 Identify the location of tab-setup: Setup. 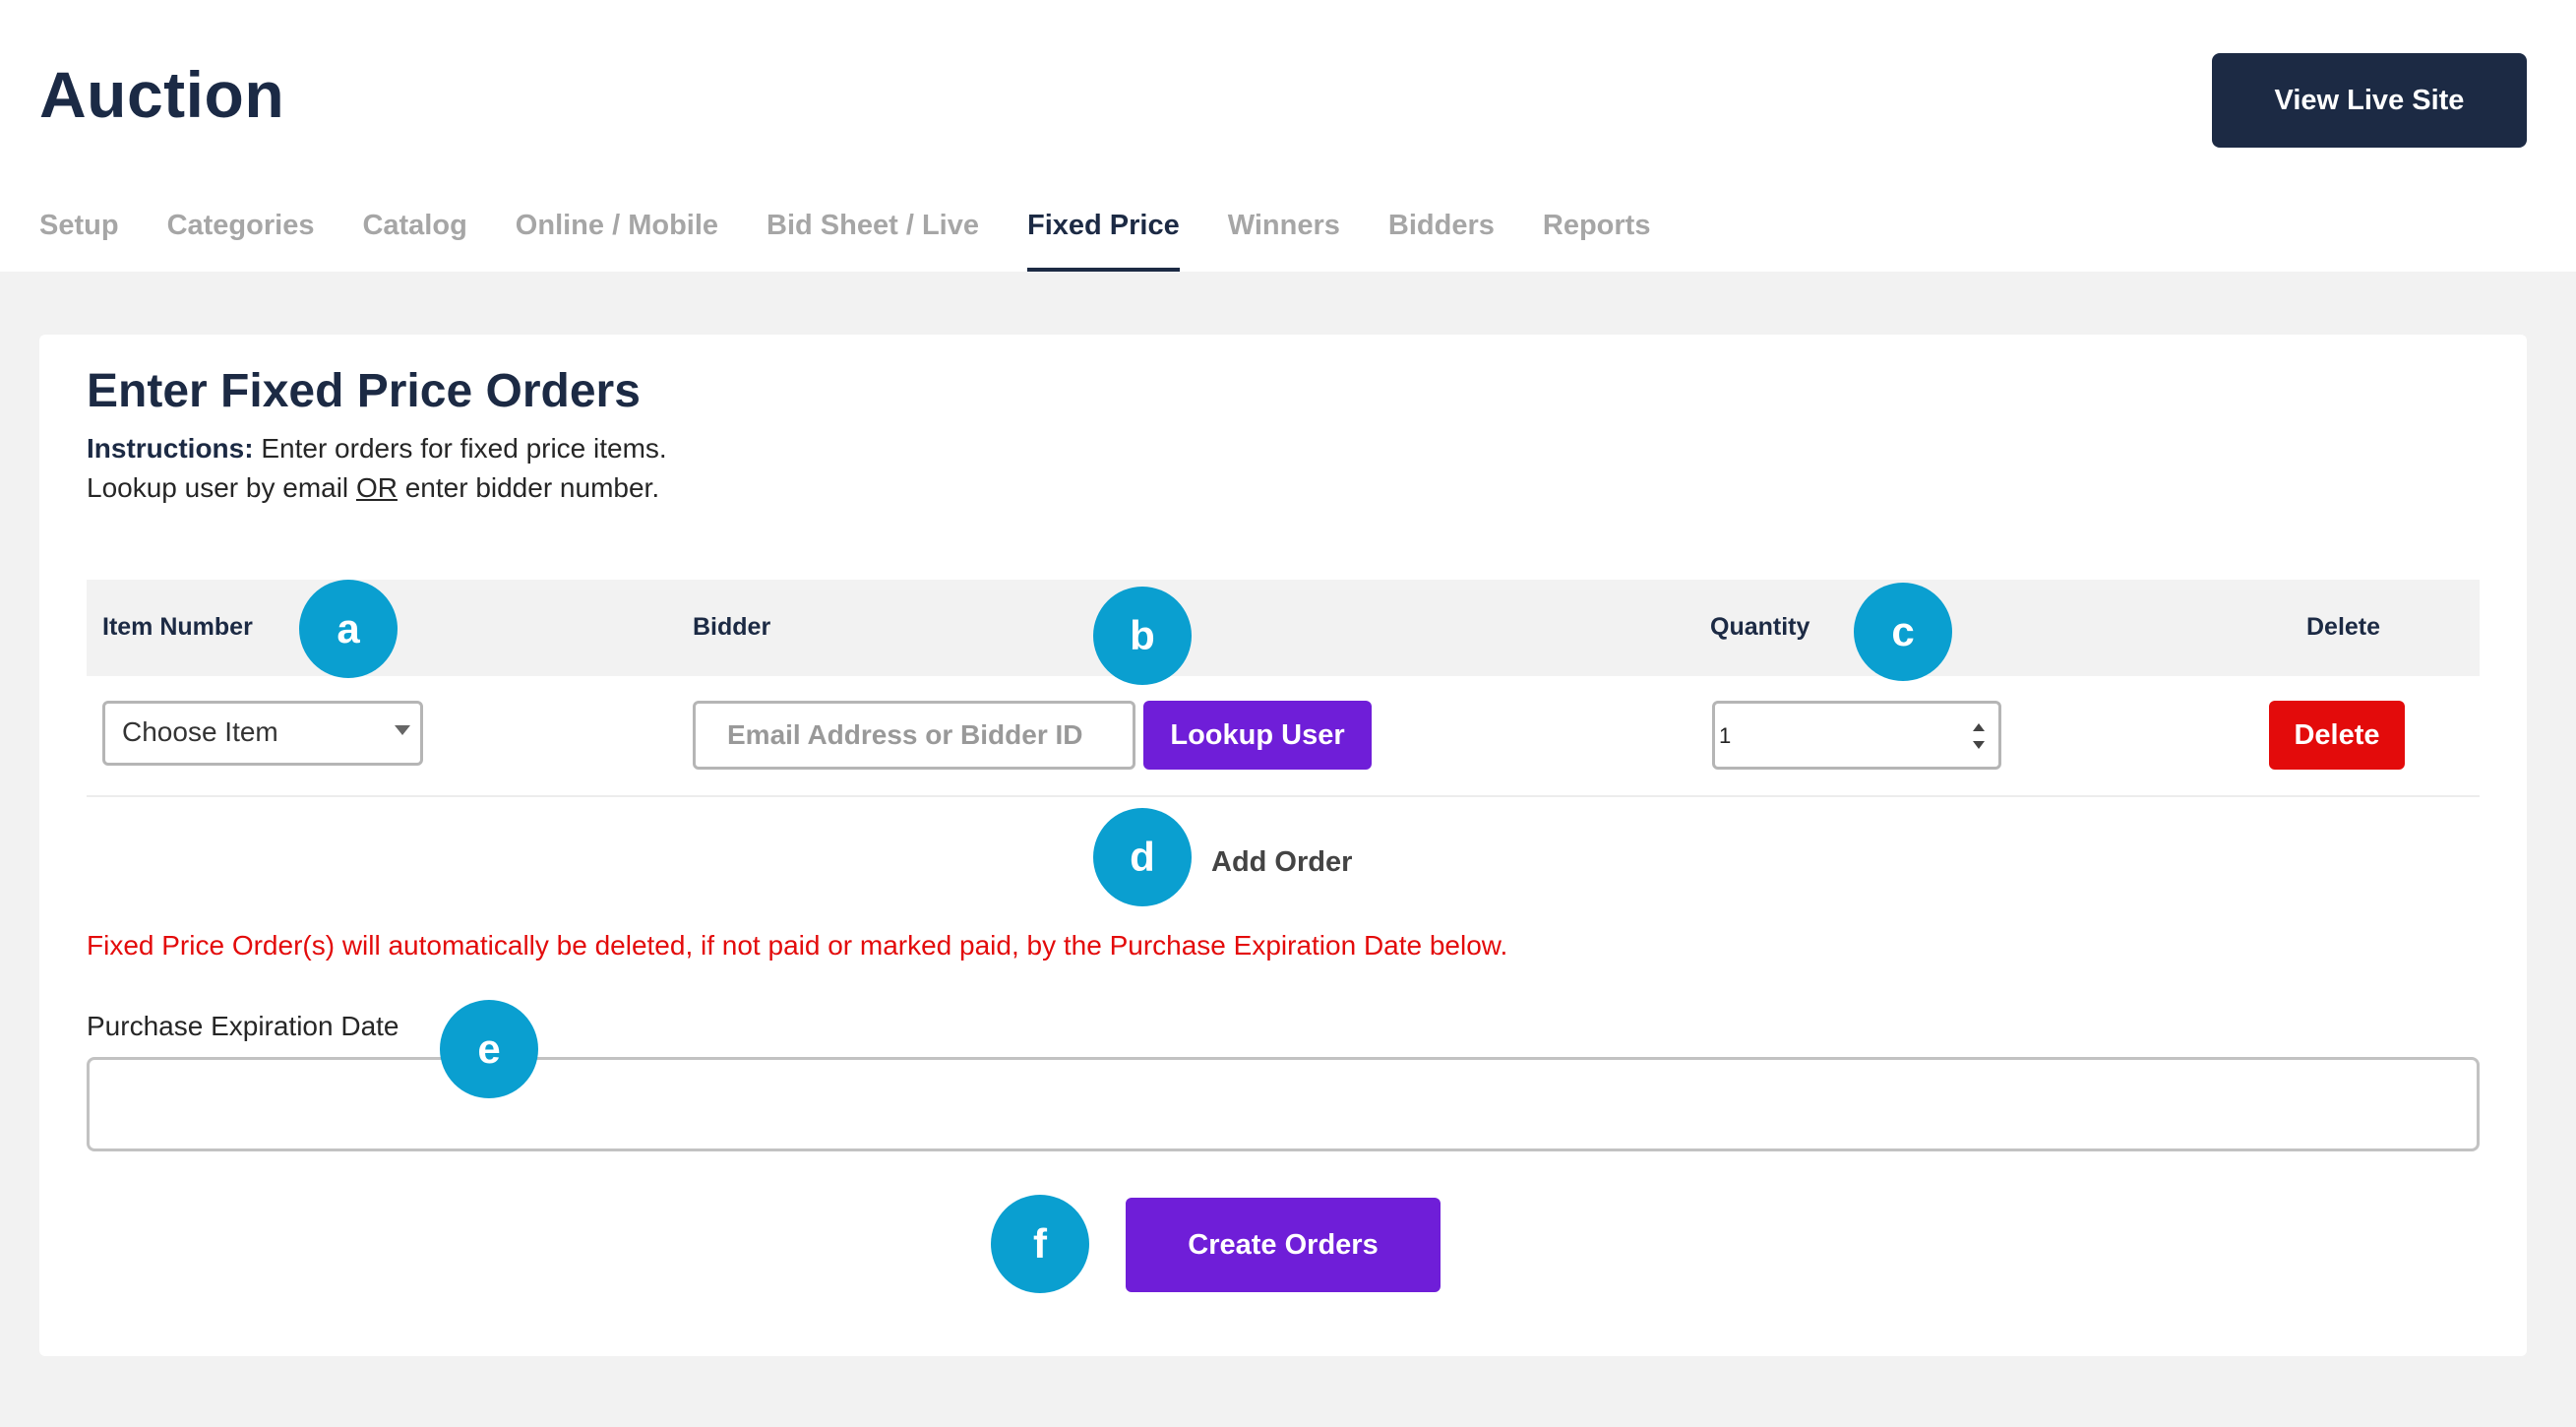
(79, 236).